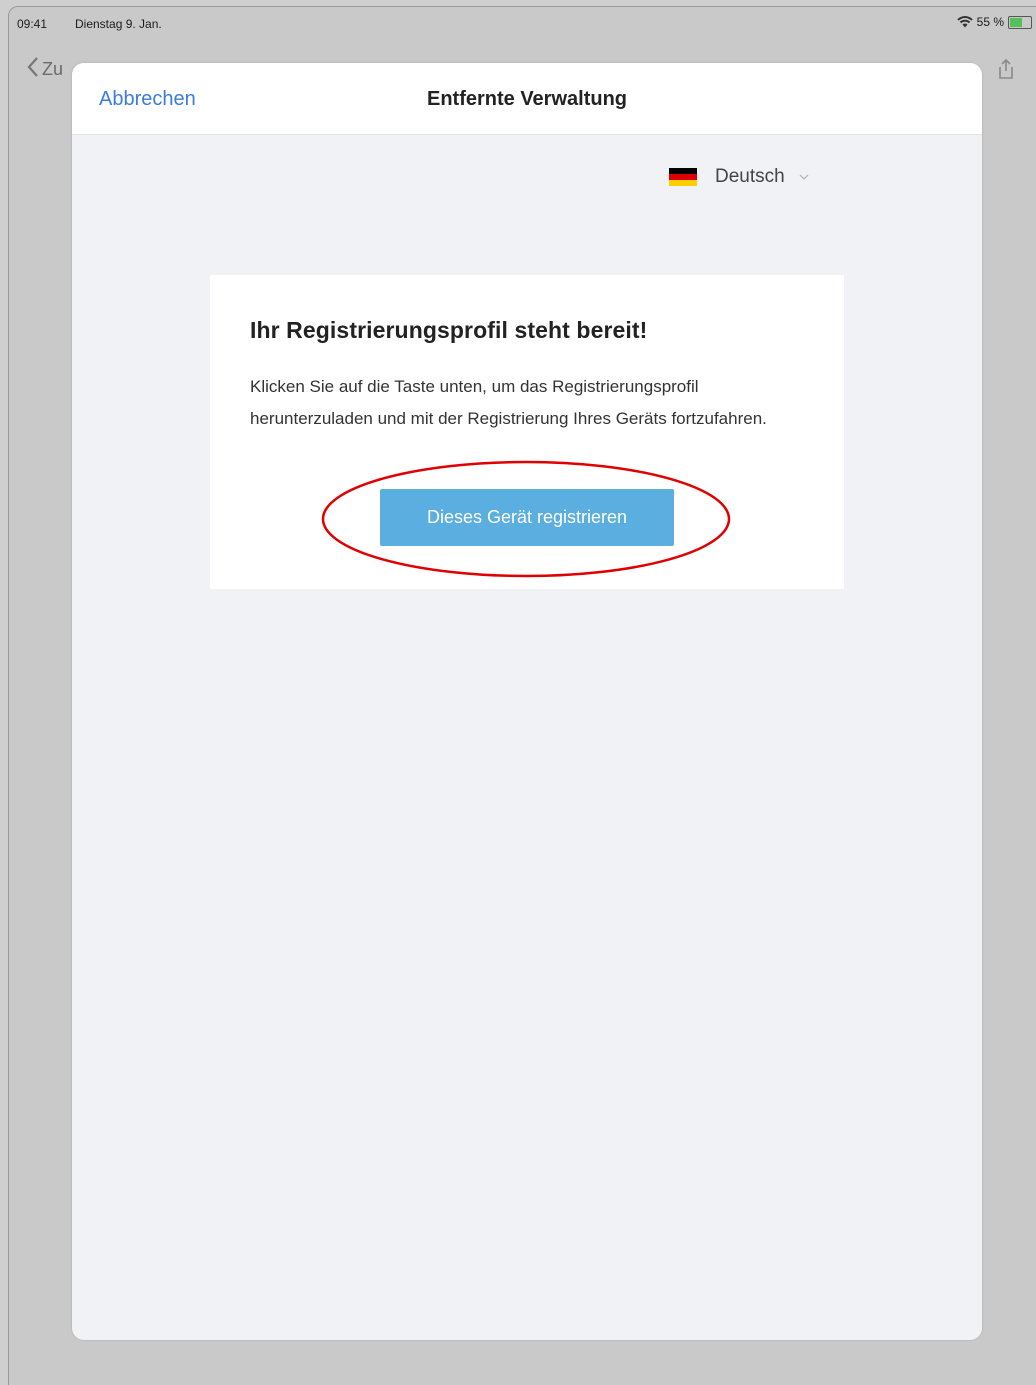 This screenshot has height=1385, width=1036. What do you see at coordinates (683, 177) in the screenshot?
I see `german-flag-icon` at bounding box center [683, 177].